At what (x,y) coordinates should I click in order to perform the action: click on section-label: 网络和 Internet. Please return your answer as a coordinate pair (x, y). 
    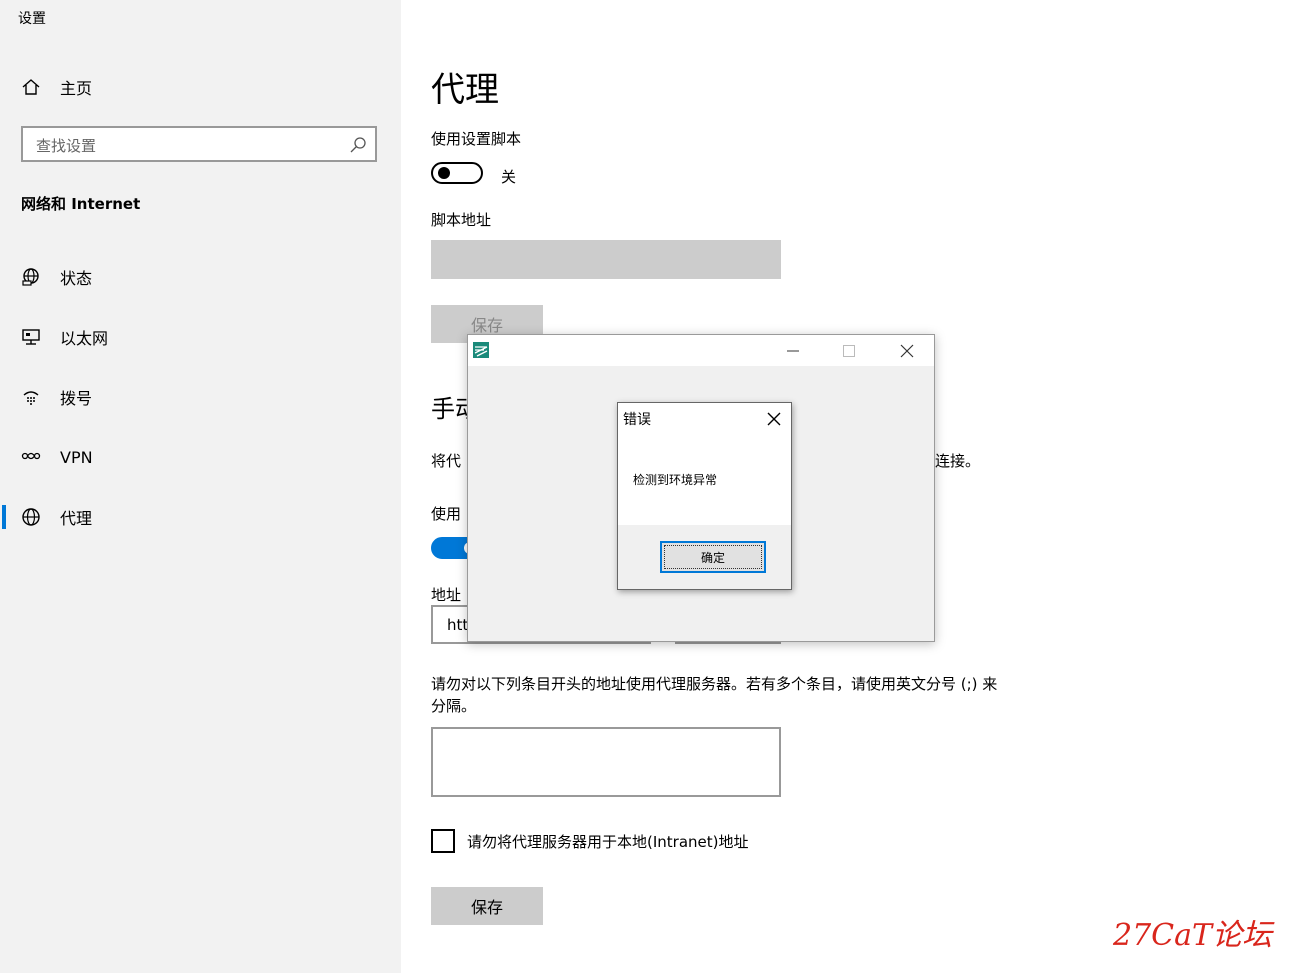
    Looking at the image, I should click on (81, 204).